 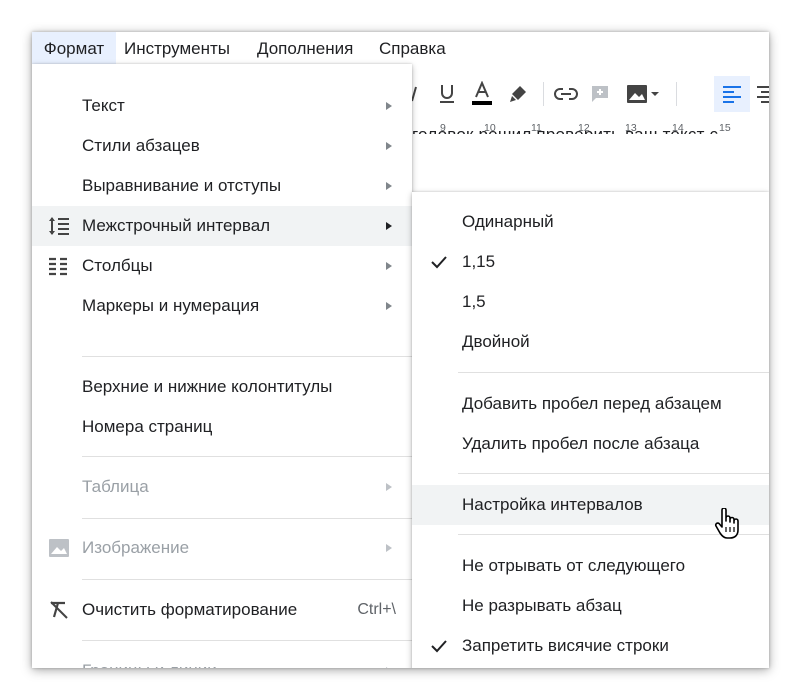 I want to click on remove-space-after-paragraph: Удалить пробел после абзаца, so click(x=590, y=444).